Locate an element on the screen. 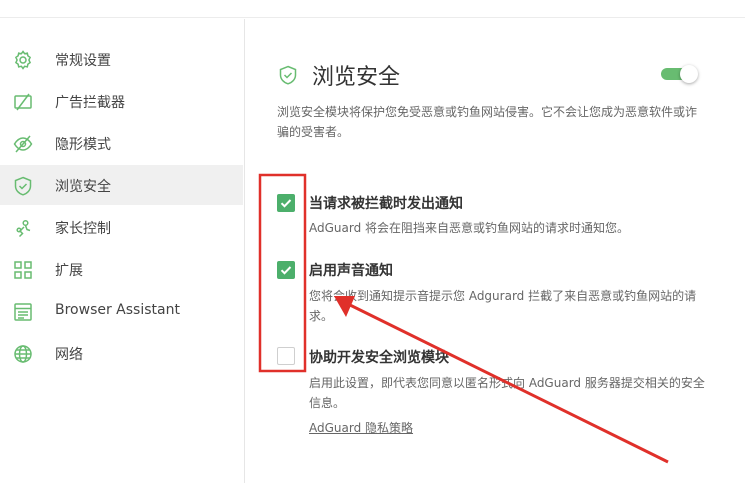 Image resolution: width=745 pixels, height=483 pixels. option-title: 协助开发安全浏览模块 is located at coordinates (379, 358).